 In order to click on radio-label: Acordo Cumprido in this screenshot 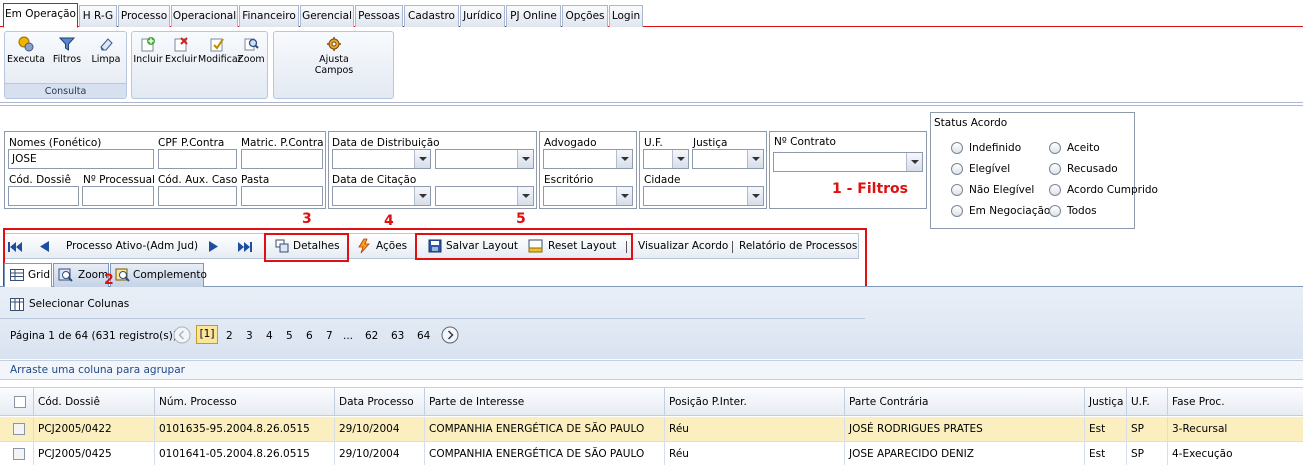, I will do `click(1112, 190)`.